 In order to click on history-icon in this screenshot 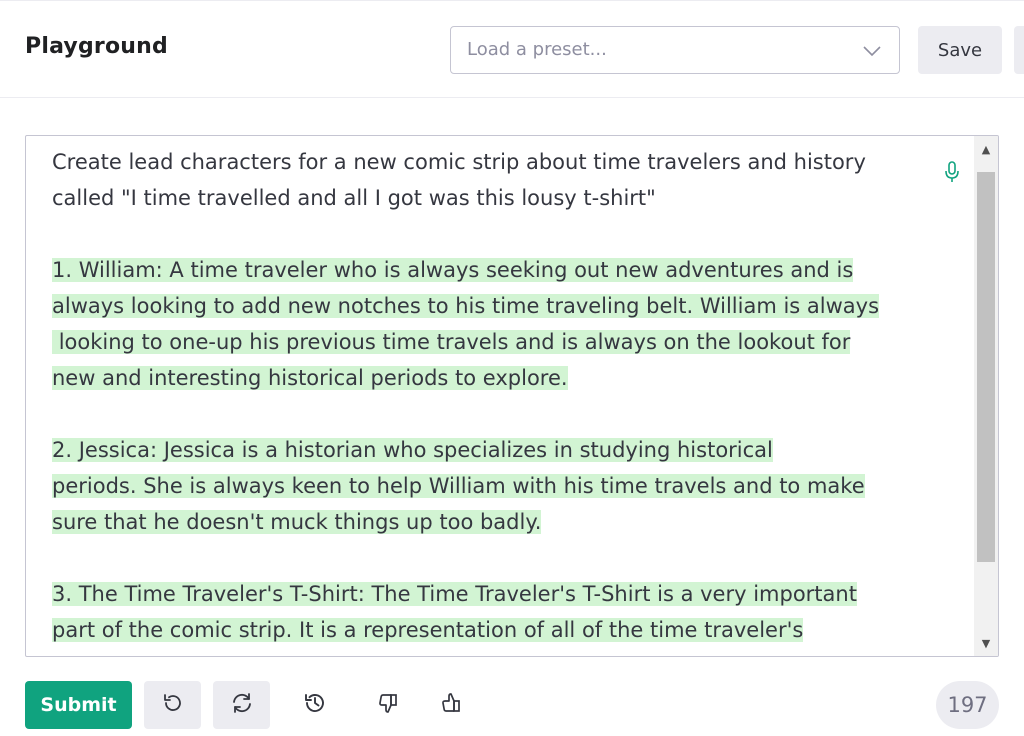, I will do `click(315, 705)`.